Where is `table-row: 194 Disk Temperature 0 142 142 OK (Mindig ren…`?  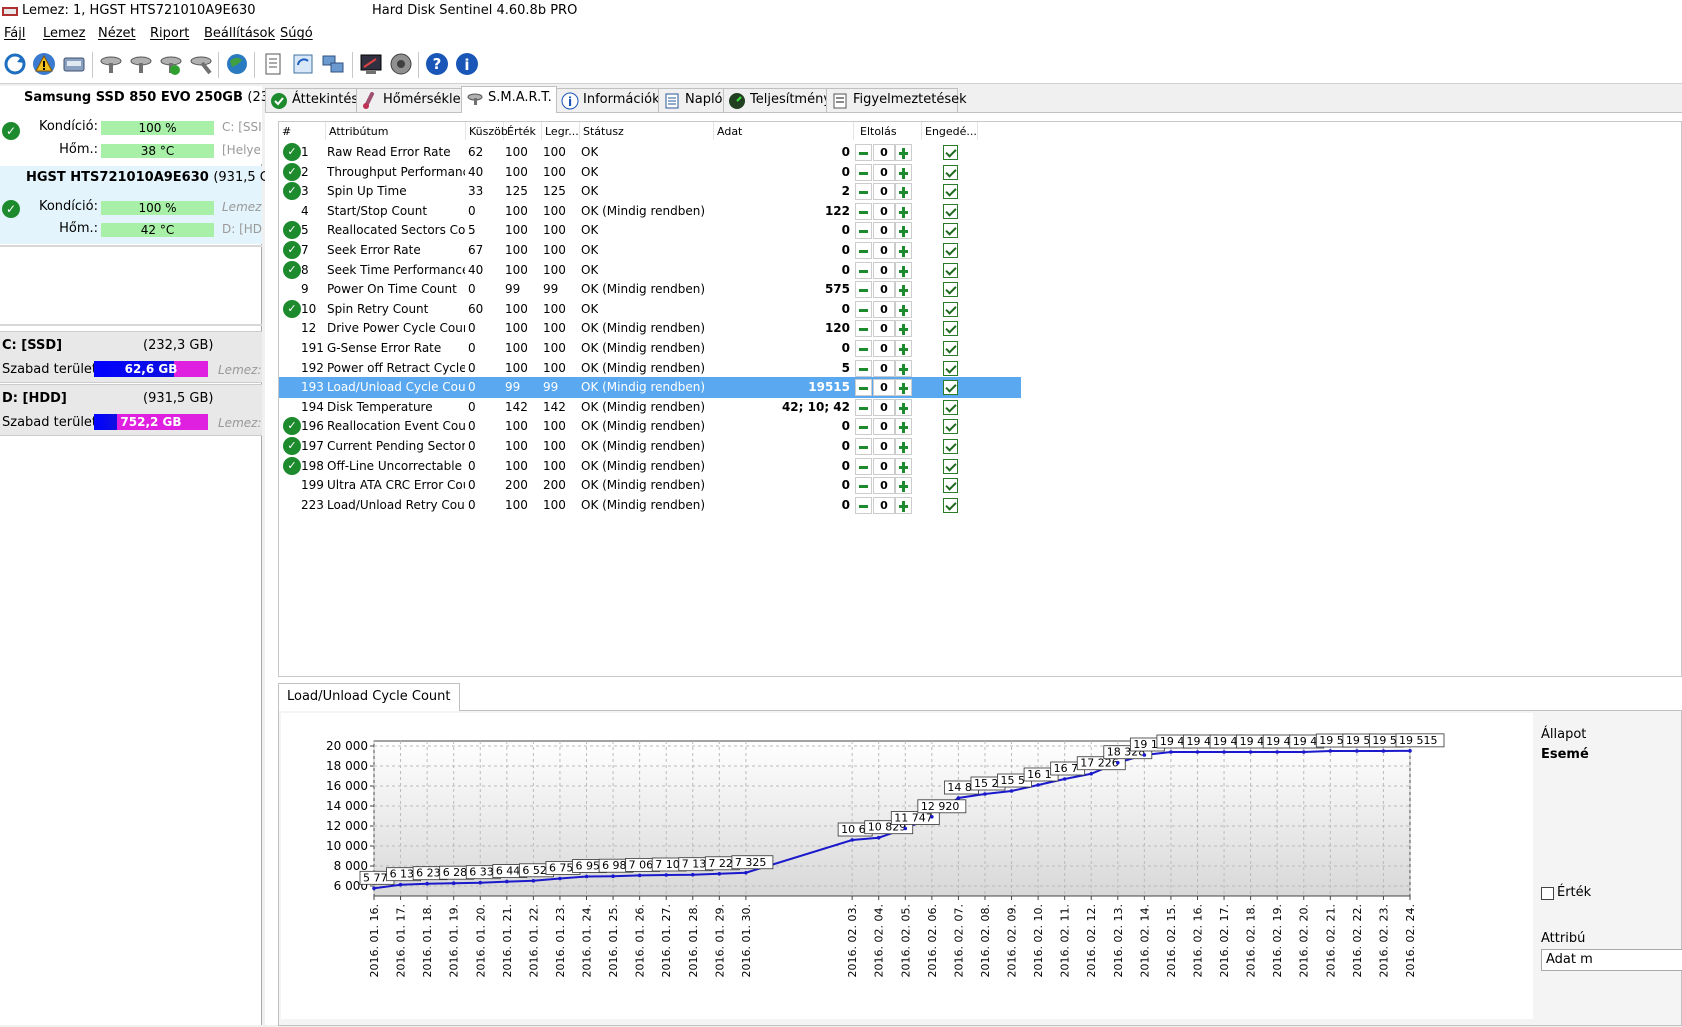 table-row: 194 Disk Temperature 0 142 142 OK (Mindig ren… is located at coordinates (650, 407).